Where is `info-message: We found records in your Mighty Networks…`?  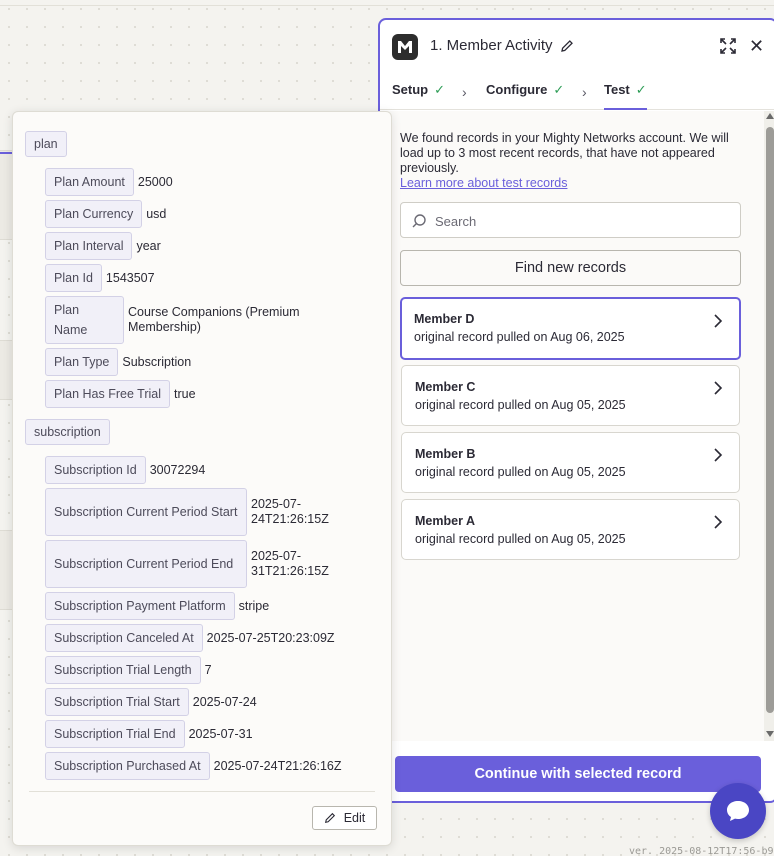 info-message: We found records in your Mighty Networks… is located at coordinates (564, 153).